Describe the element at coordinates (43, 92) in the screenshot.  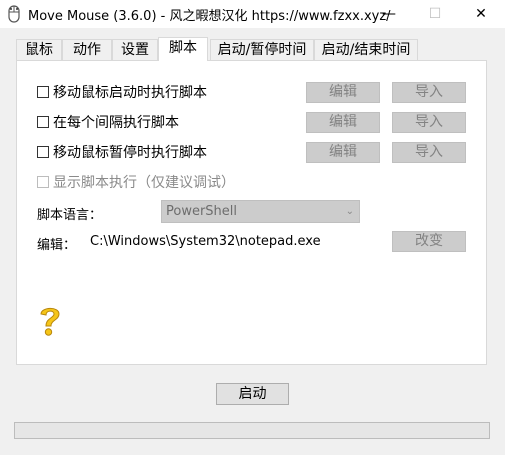
I see `run-on-start-checkbox` at that location.